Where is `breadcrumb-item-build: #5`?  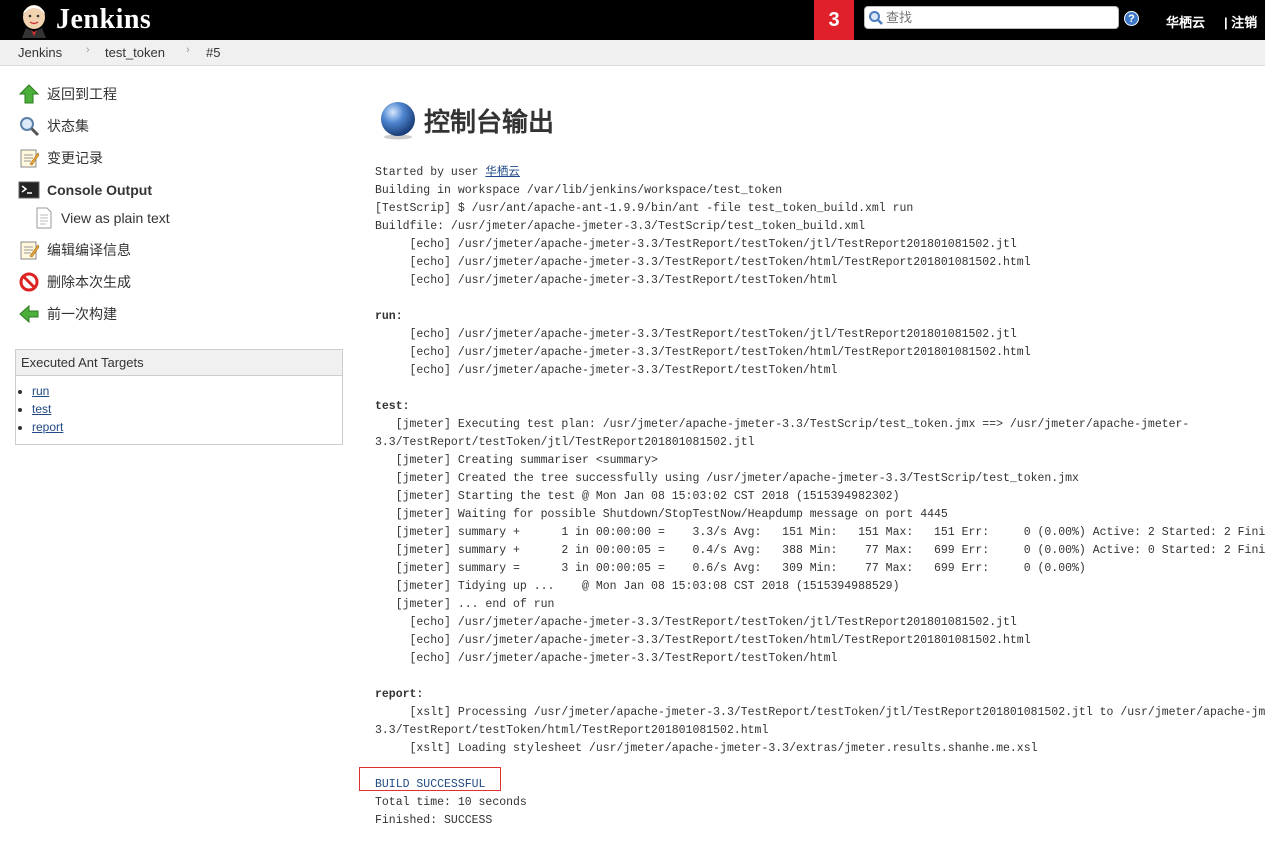 breadcrumb-item-build: #5 is located at coordinates (213, 52).